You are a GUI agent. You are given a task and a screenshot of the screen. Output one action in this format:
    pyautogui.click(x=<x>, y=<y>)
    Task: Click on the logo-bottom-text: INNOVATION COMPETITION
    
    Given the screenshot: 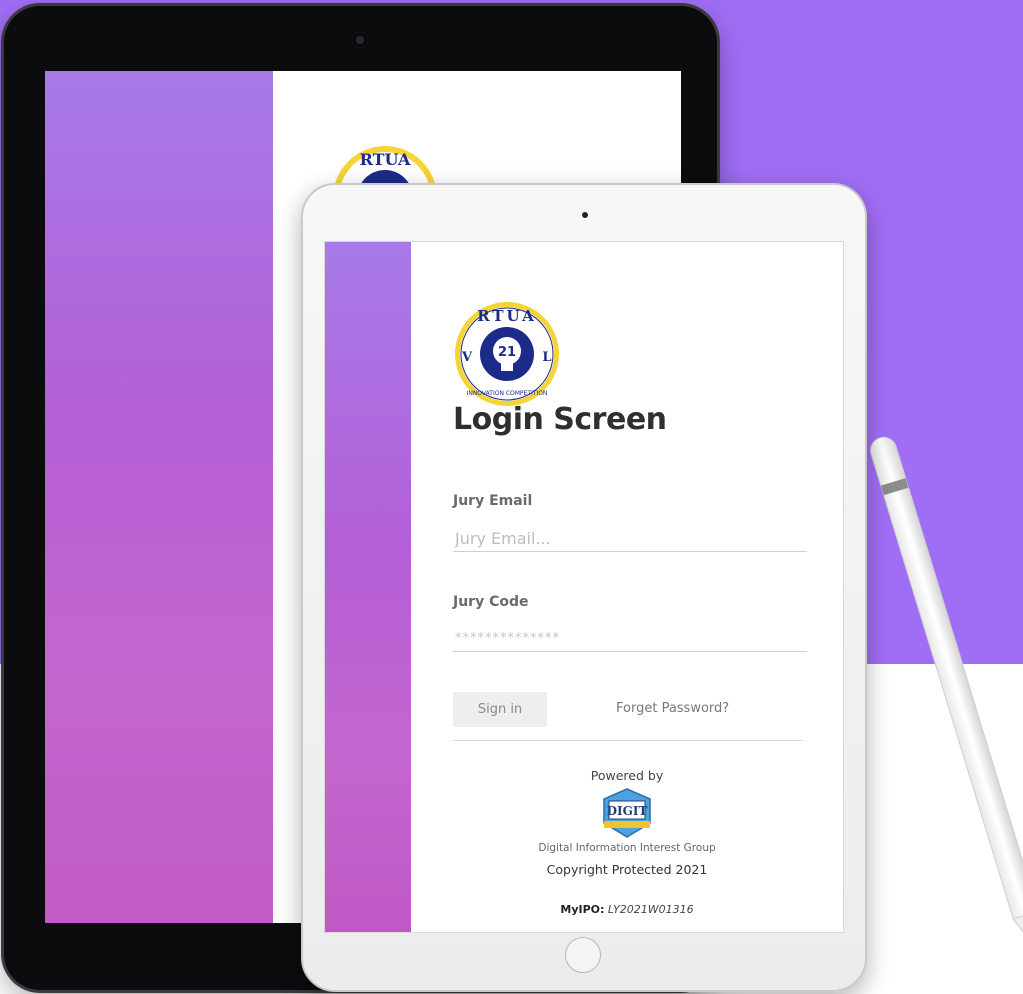 What is the action you would take?
    pyautogui.click(x=507, y=393)
    